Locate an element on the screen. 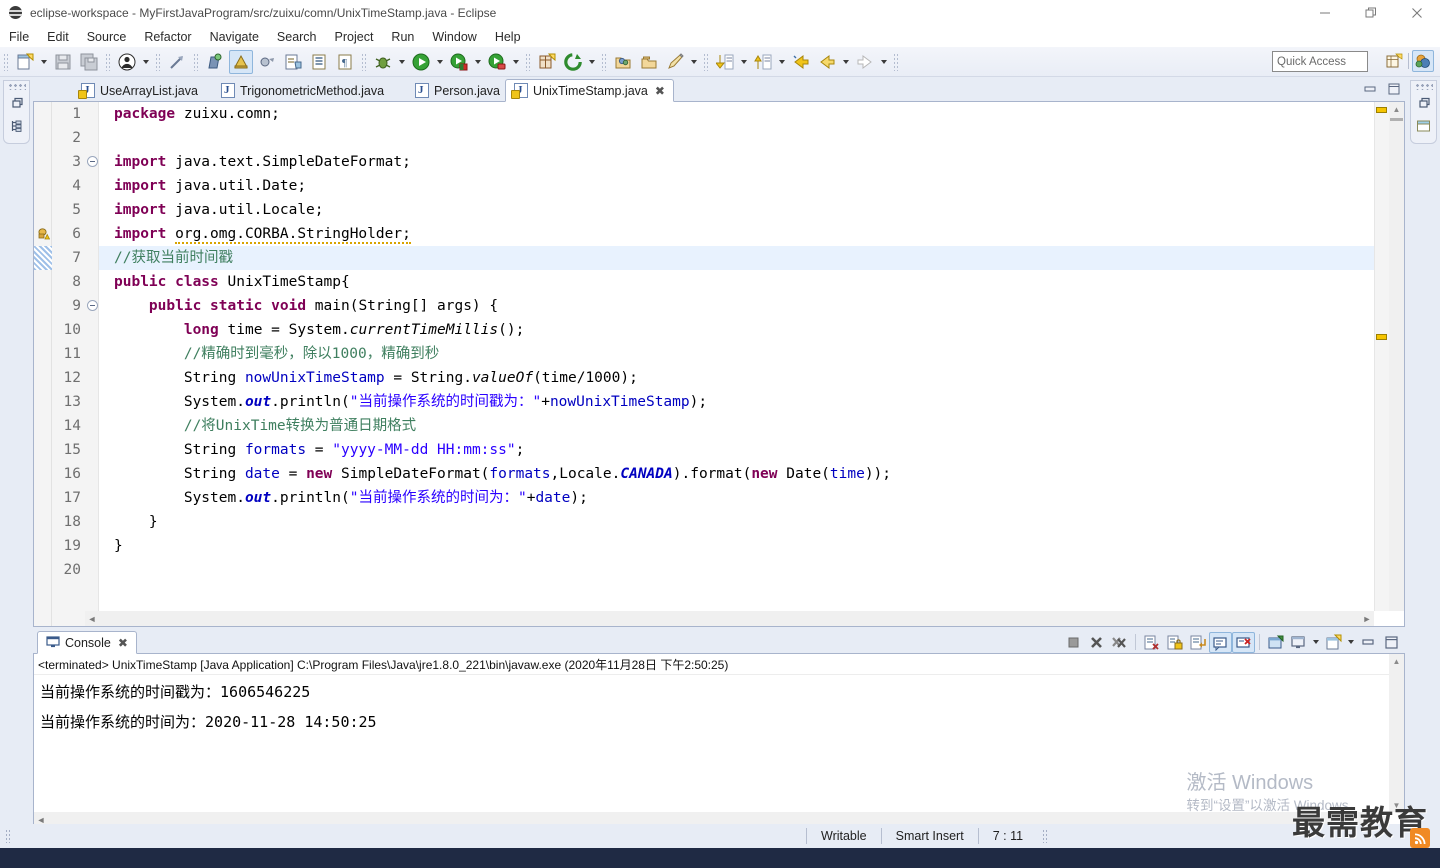  run-external-tools-icon is located at coordinates (459, 62).